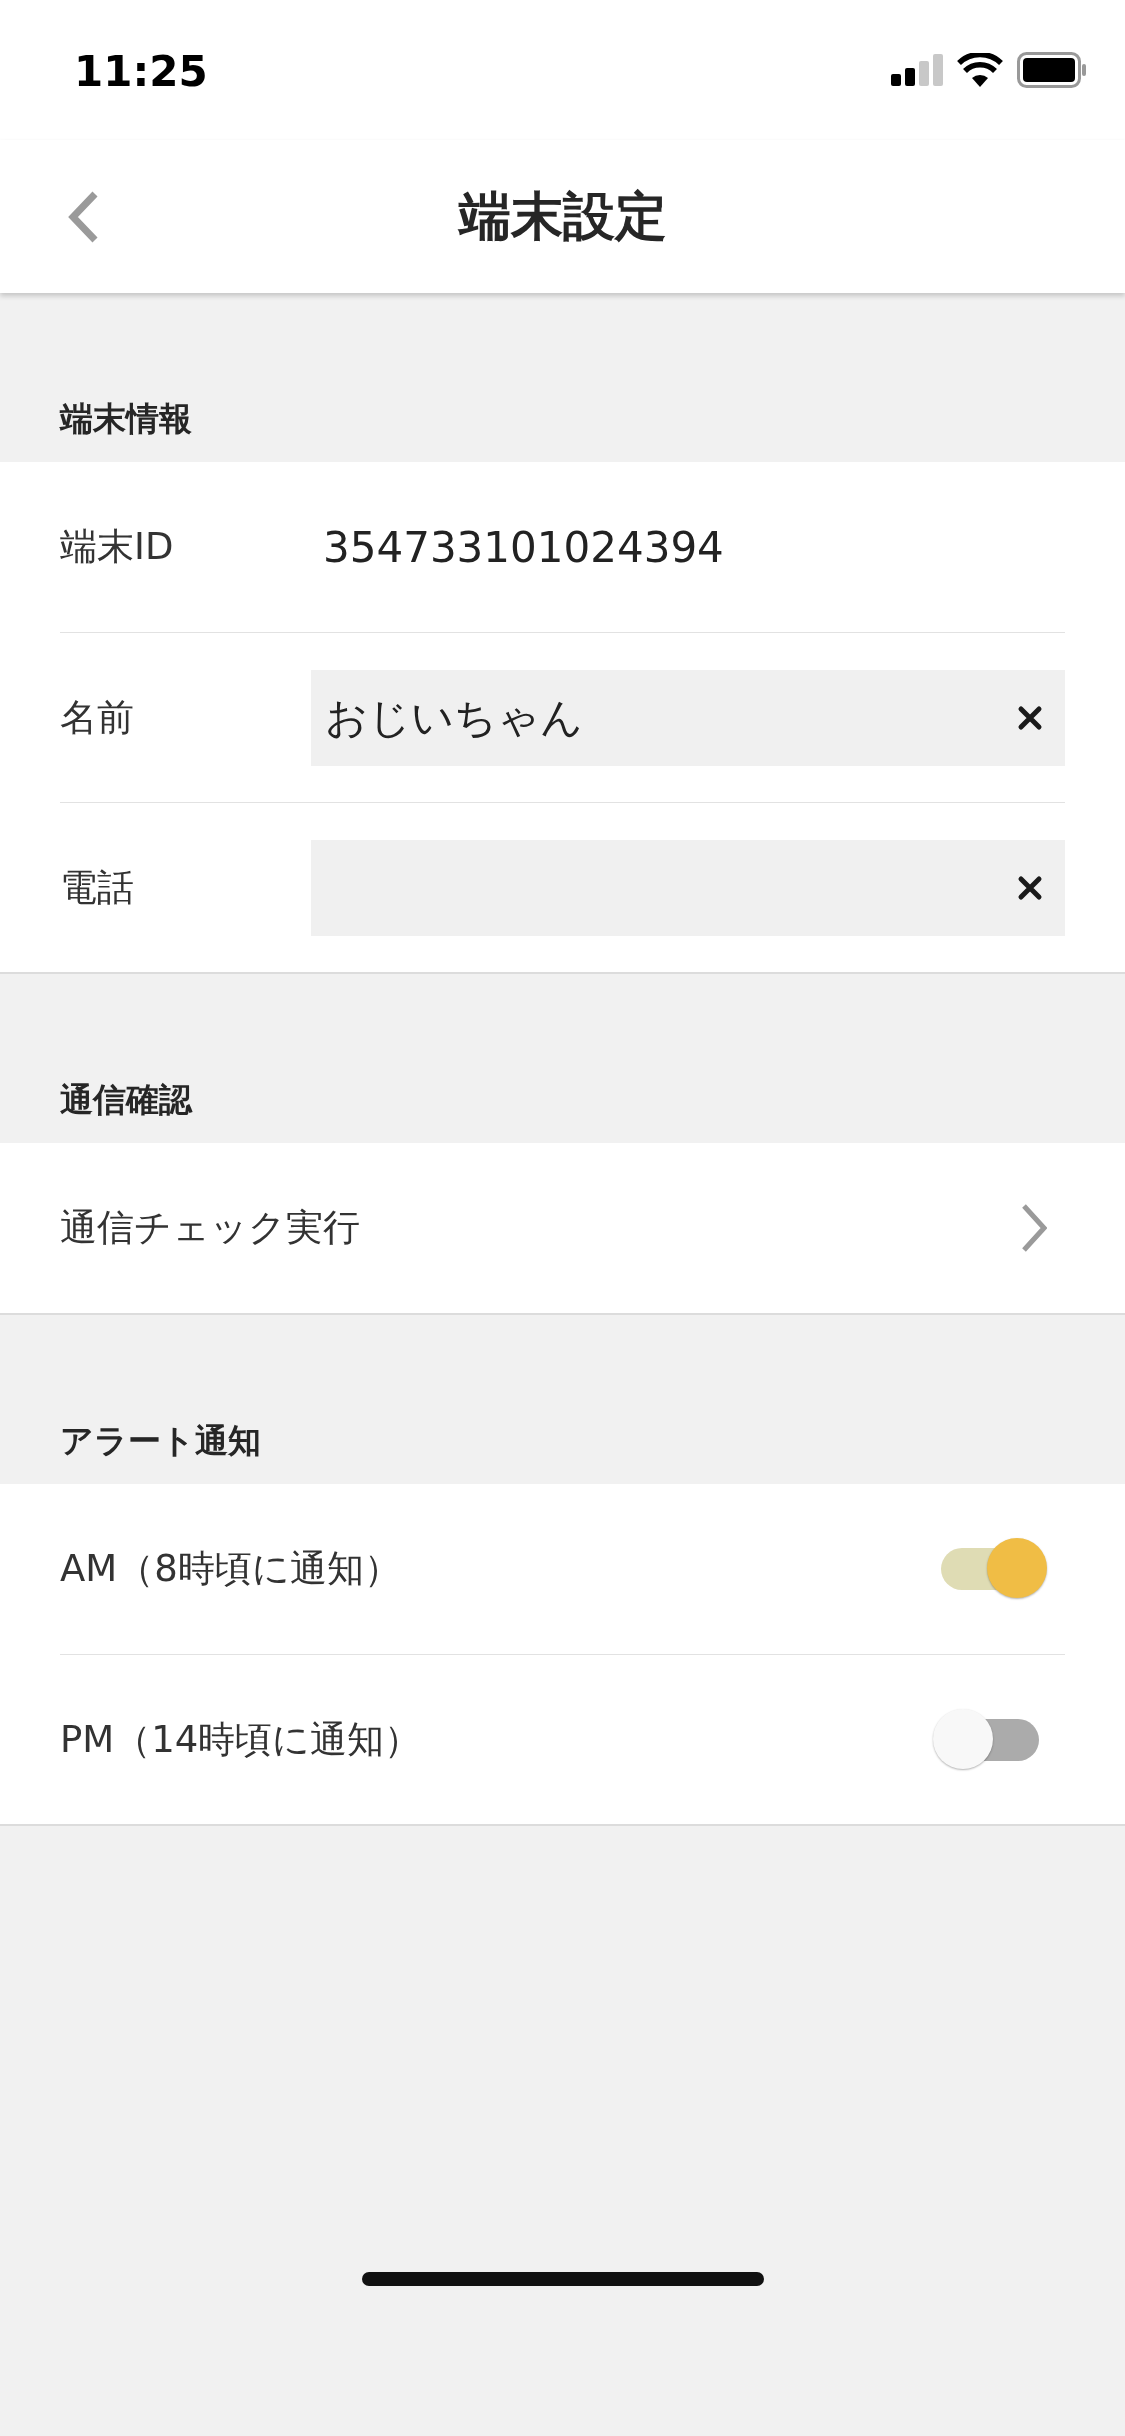  I want to click on field-label: 名前, so click(97, 717).